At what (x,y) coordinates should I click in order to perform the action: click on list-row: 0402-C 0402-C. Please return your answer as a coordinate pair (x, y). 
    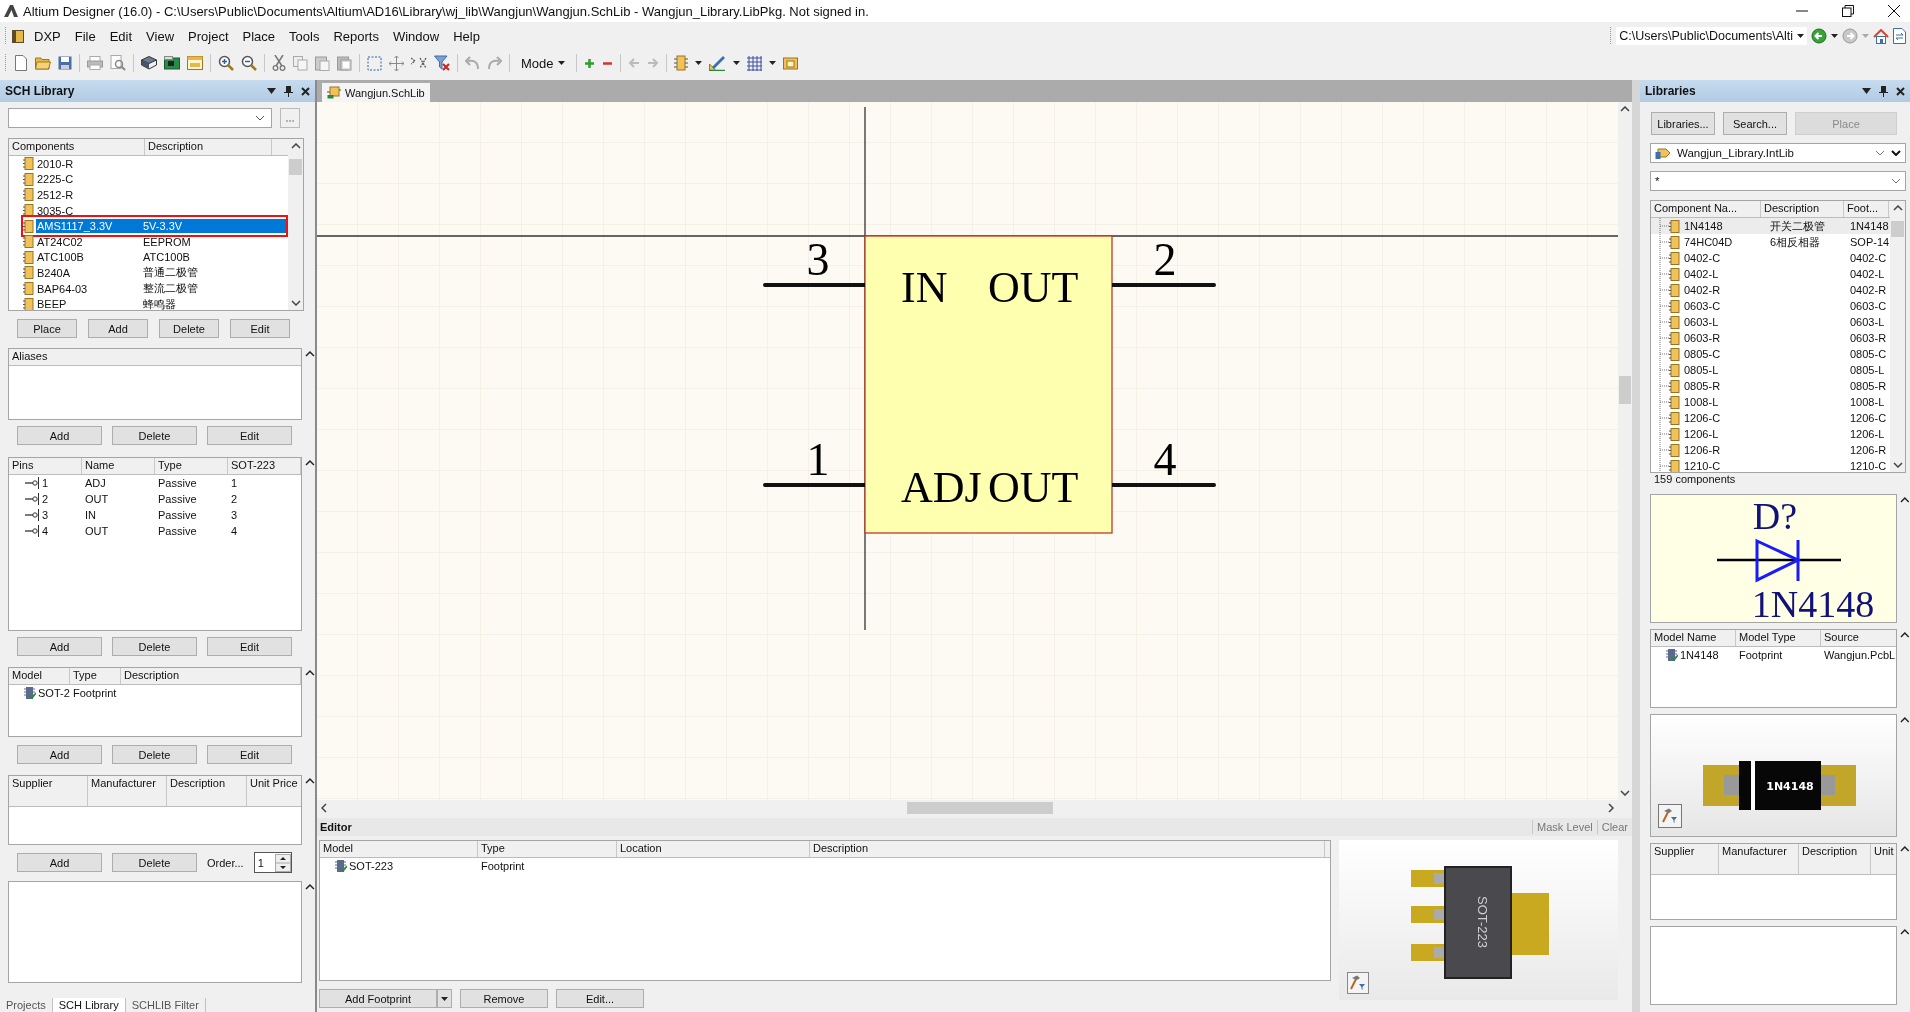
    Looking at the image, I should click on (1770, 258).